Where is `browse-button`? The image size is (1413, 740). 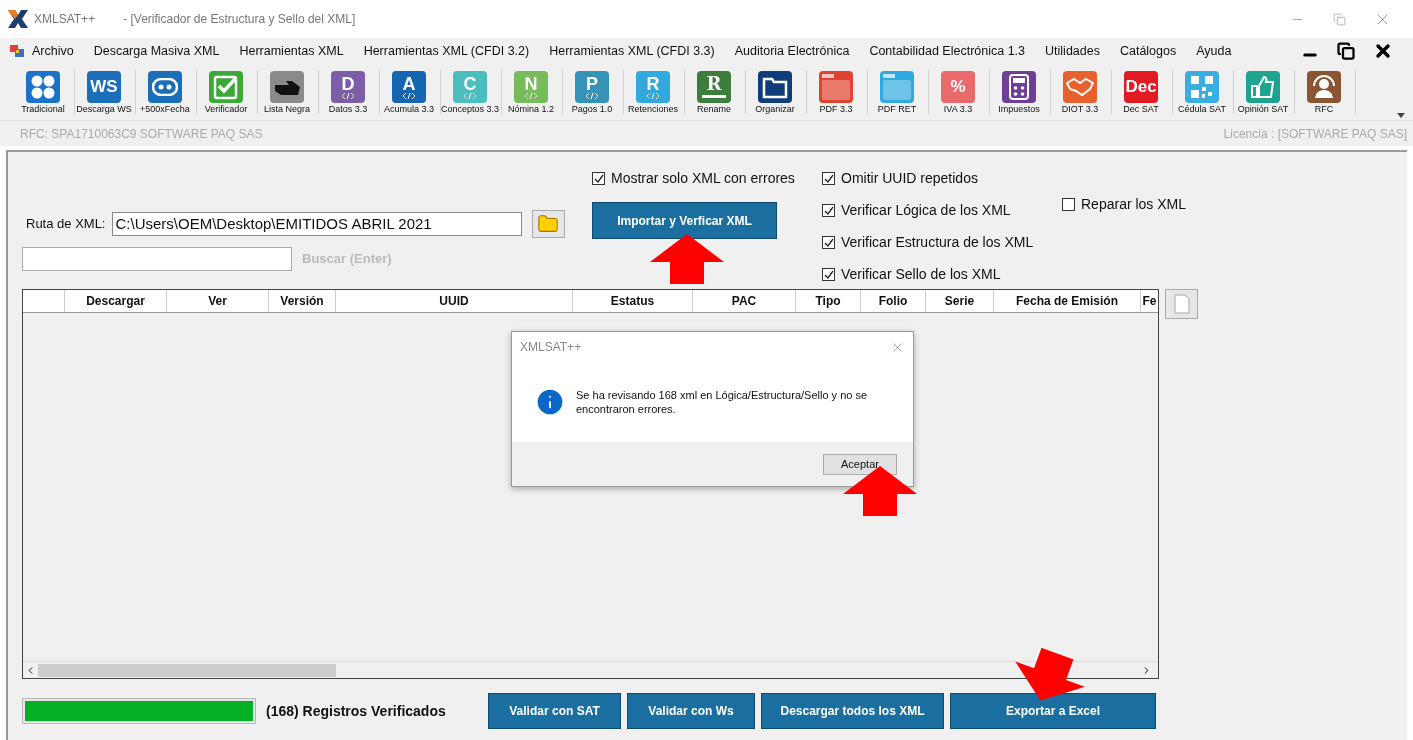
browse-button is located at coordinates (548, 224).